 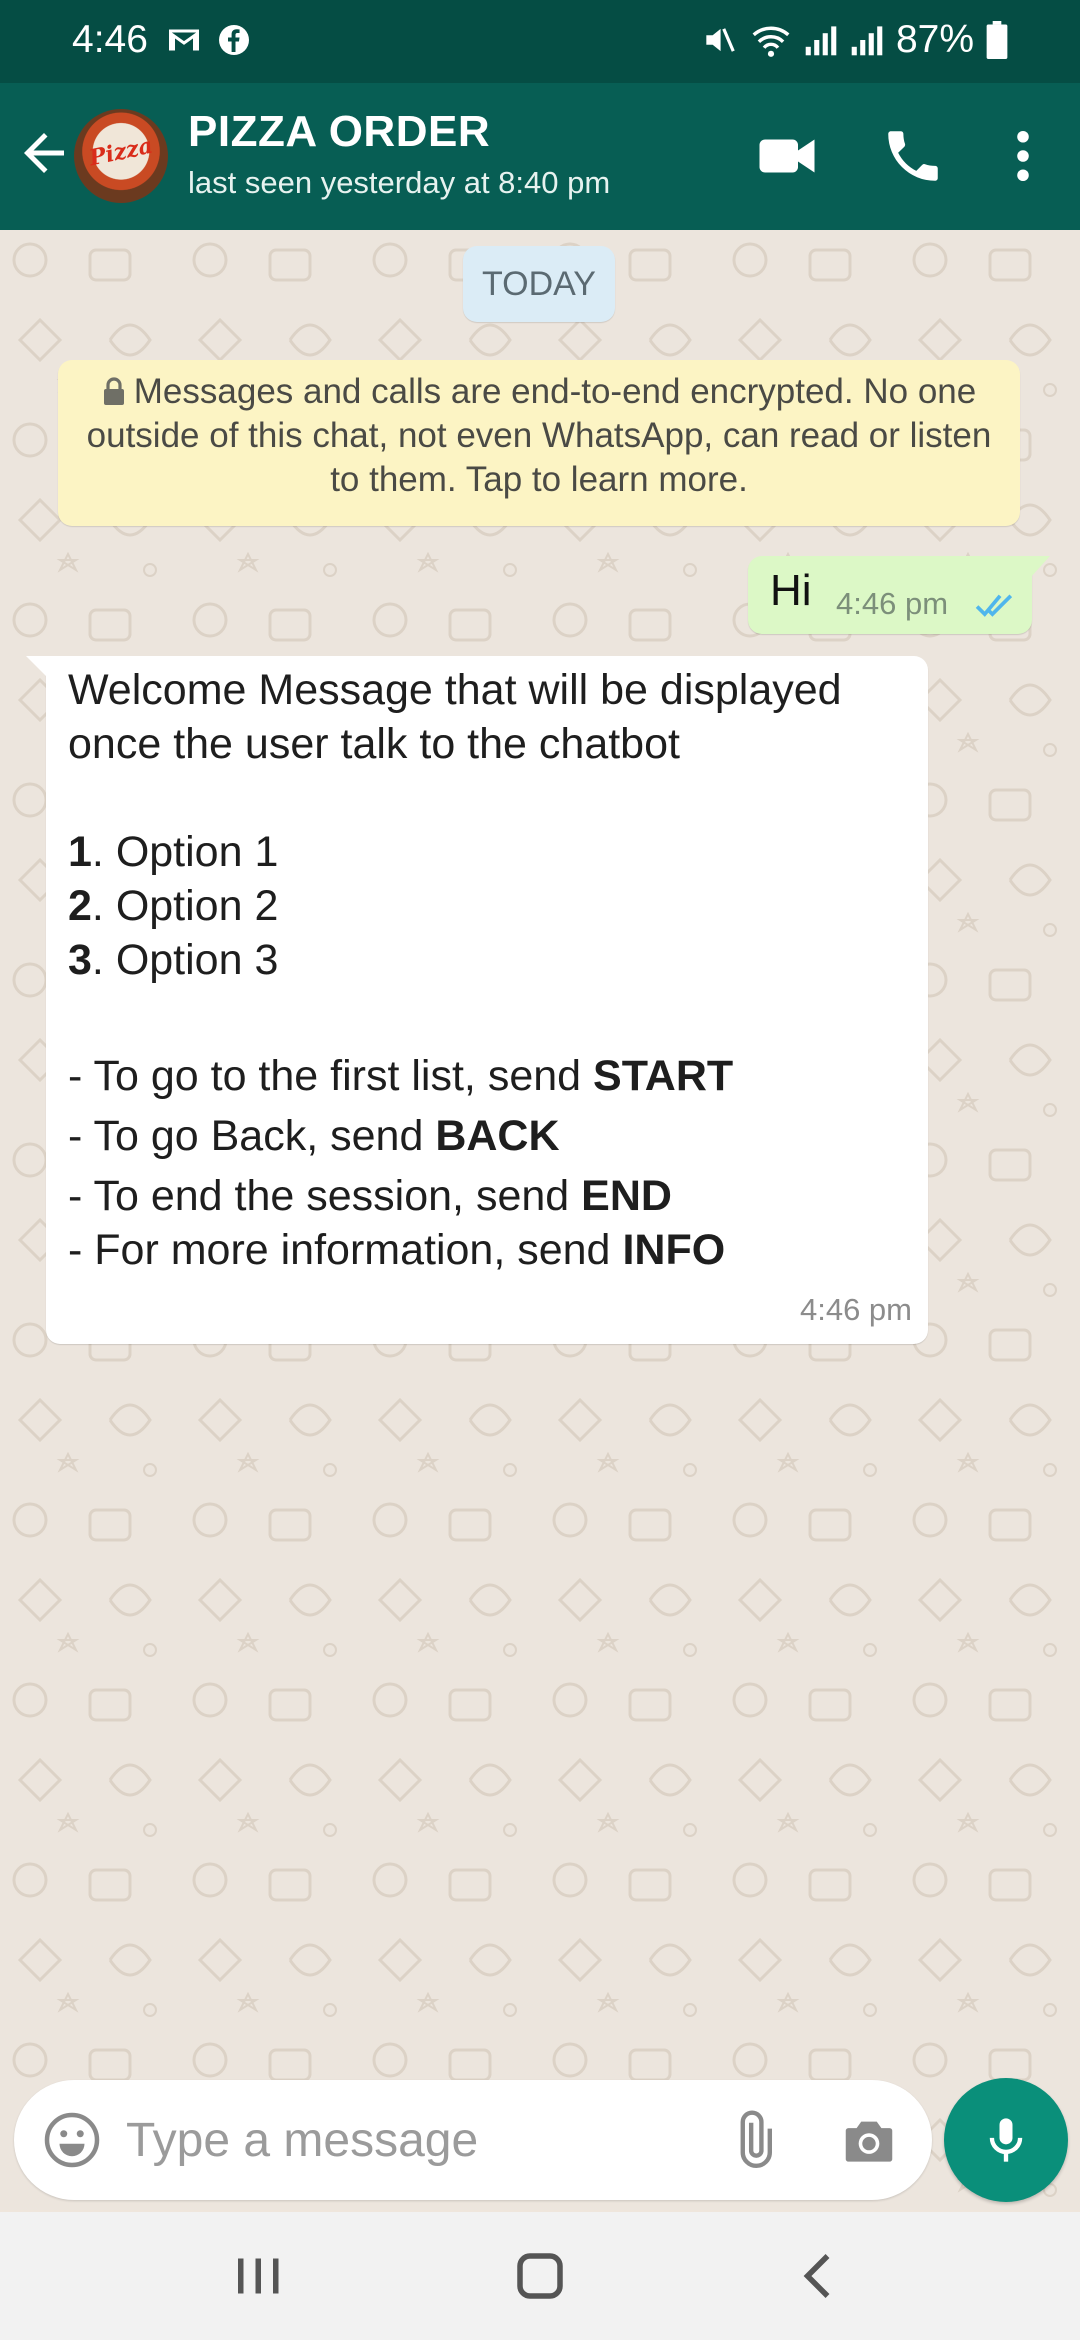 I want to click on date-separator: TODAY, so click(x=539, y=284).